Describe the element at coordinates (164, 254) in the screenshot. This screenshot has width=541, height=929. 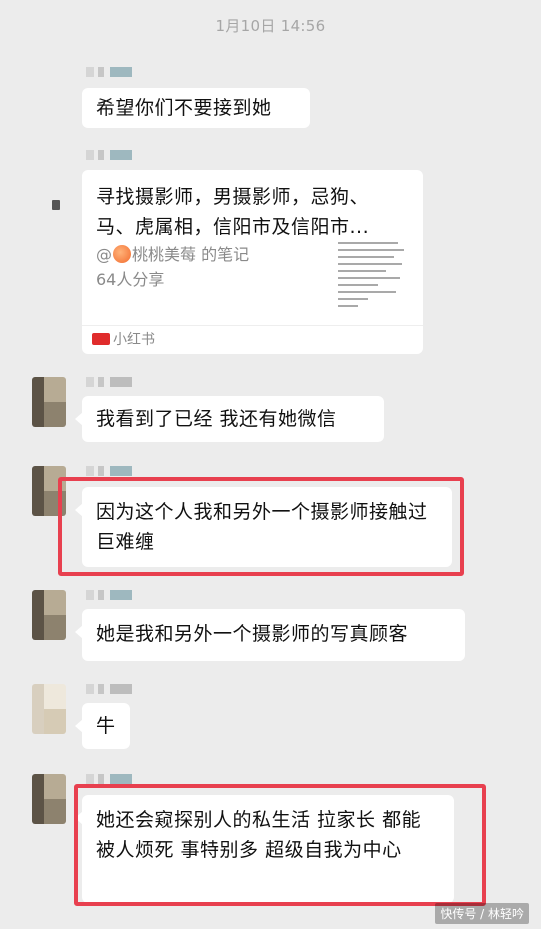
I see `card-author: 桃桃美莓` at that location.